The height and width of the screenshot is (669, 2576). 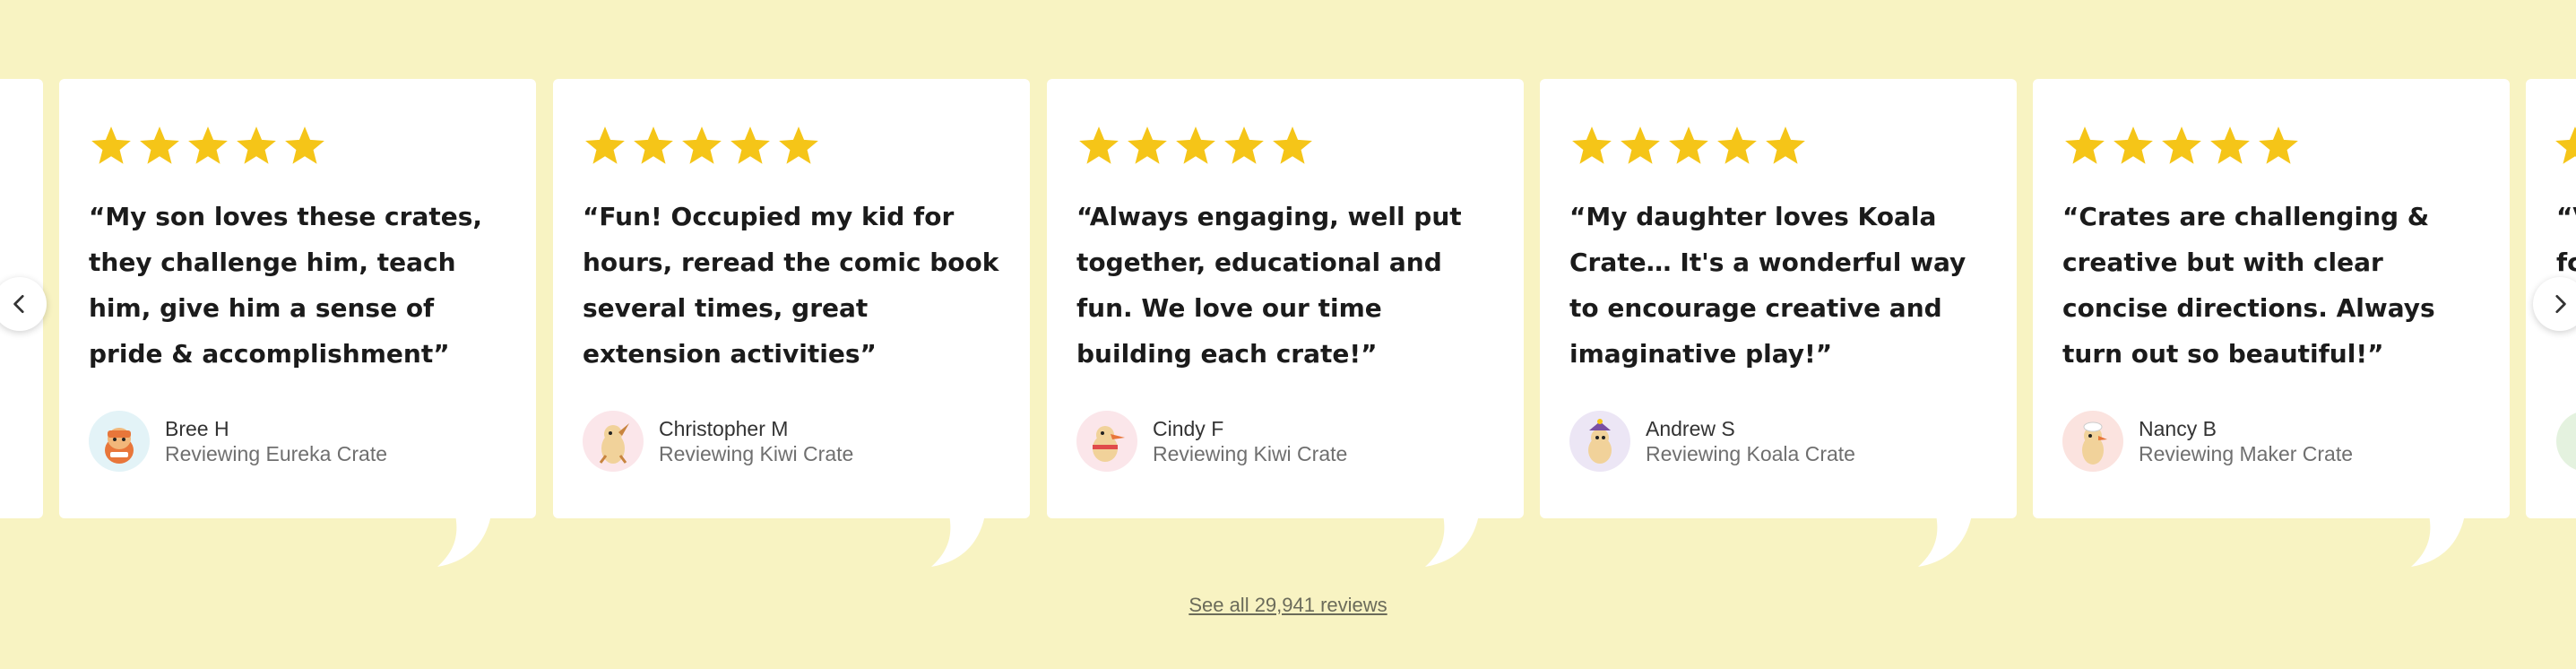 I want to click on reviewer: Cindy F Reviewing Kiwi Crate, so click(x=1211, y=441).